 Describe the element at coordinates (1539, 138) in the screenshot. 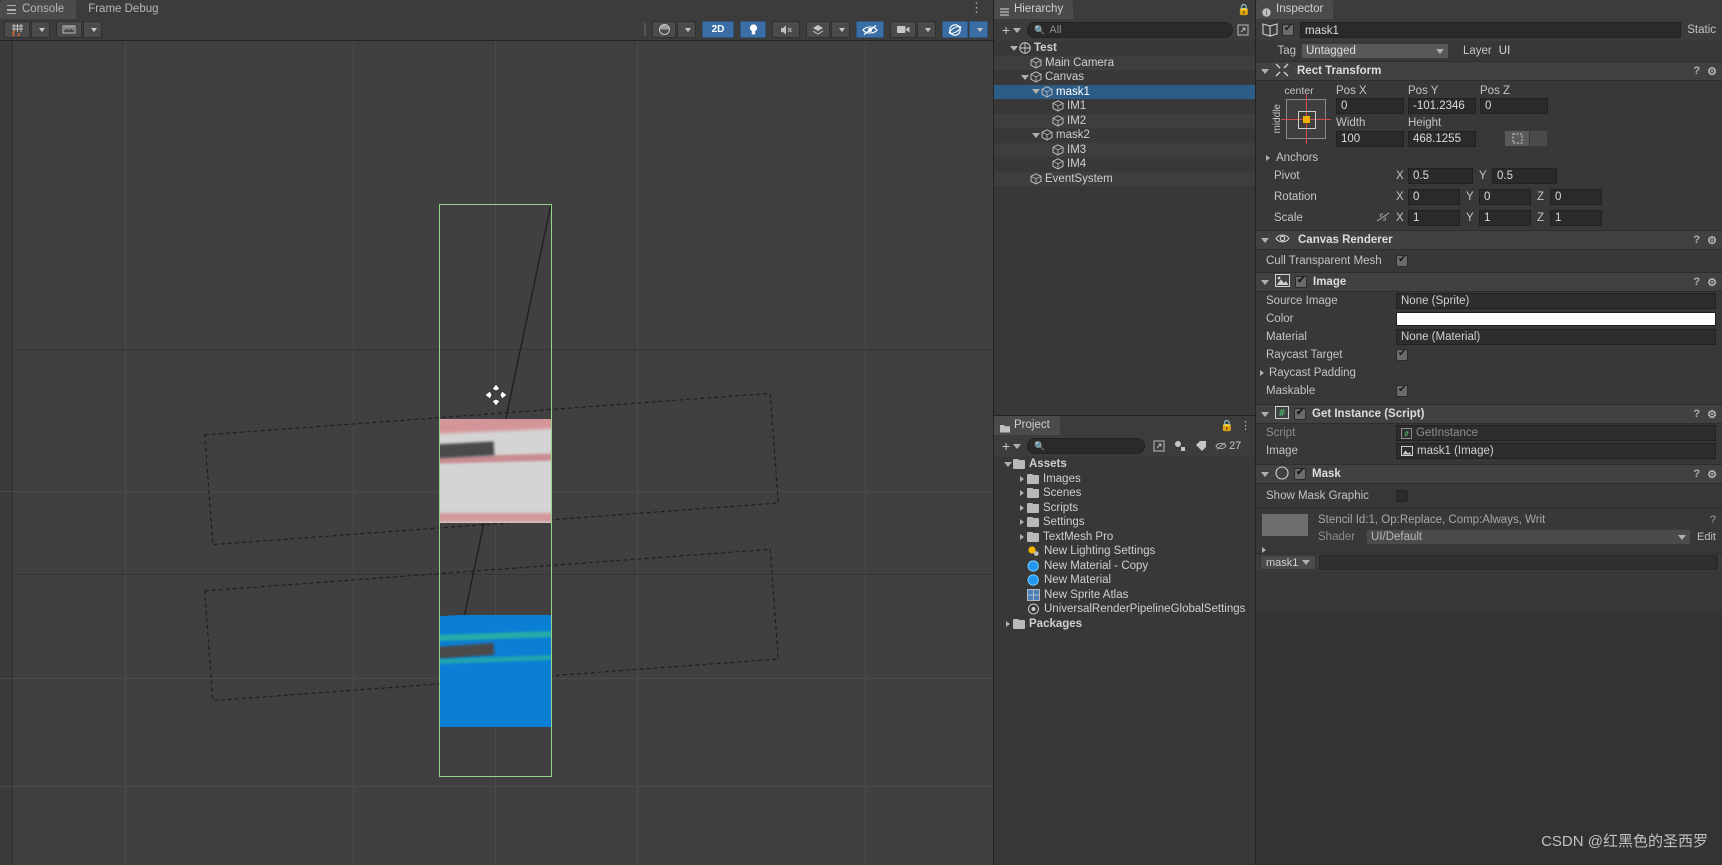

I see `raw-edit-button` at that location.